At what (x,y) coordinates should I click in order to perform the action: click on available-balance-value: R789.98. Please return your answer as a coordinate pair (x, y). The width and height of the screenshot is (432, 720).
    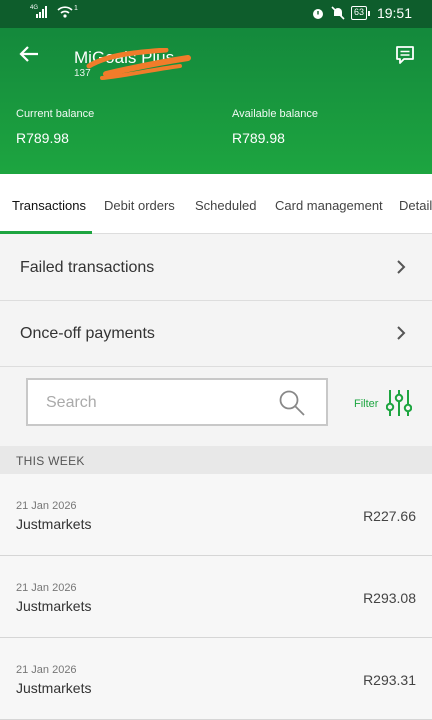
    Looking at the image, I should click on (258, 138).